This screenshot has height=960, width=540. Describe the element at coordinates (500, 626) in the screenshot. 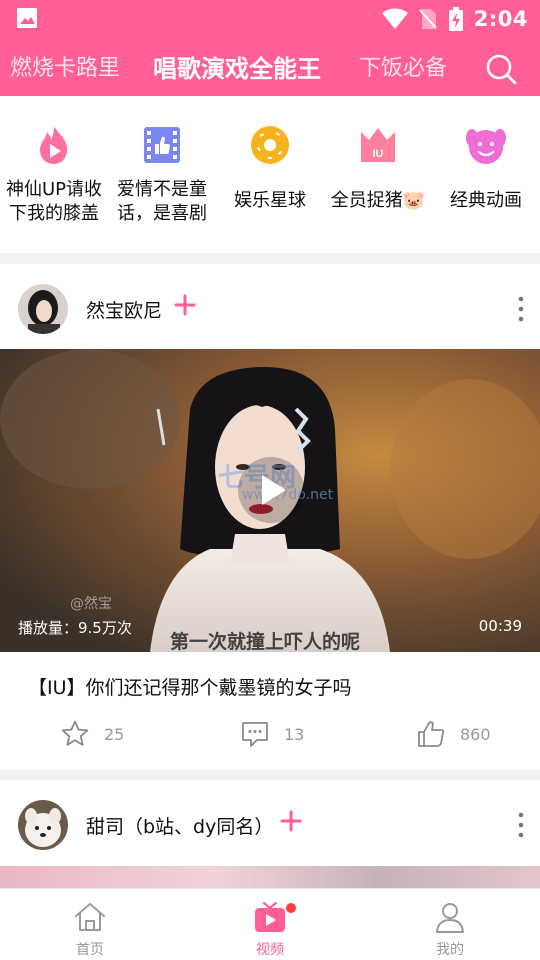

I see `video-duration: 00:39` at that location.